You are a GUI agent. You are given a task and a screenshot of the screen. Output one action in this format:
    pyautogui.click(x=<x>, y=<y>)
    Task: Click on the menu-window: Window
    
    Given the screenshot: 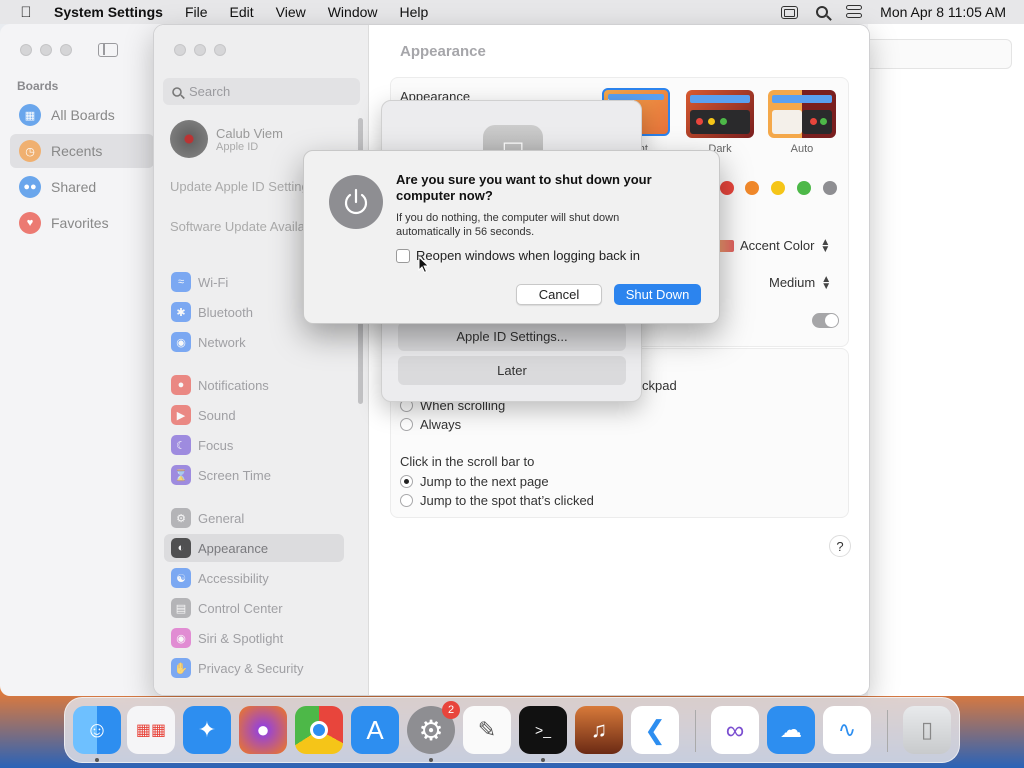 What is the action you would take?
    pyautogui.click(x=353, y=12)
    